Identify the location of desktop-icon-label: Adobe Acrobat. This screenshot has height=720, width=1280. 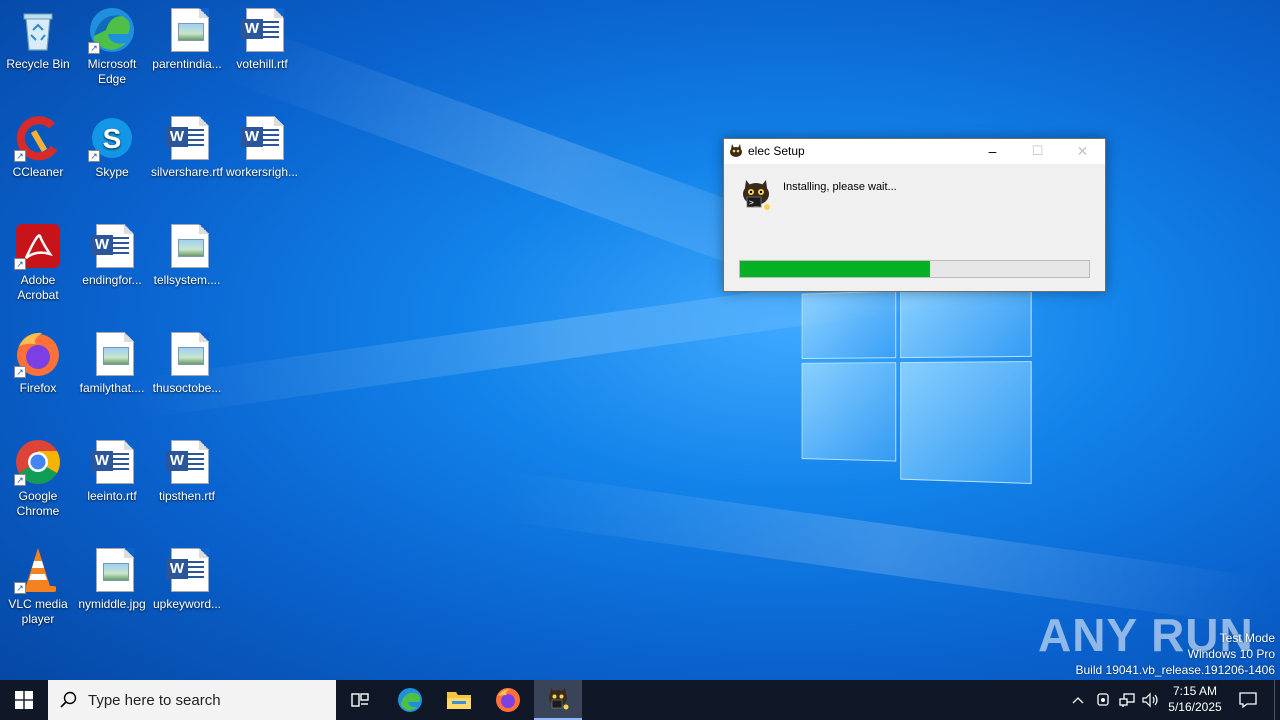
(38, 287).